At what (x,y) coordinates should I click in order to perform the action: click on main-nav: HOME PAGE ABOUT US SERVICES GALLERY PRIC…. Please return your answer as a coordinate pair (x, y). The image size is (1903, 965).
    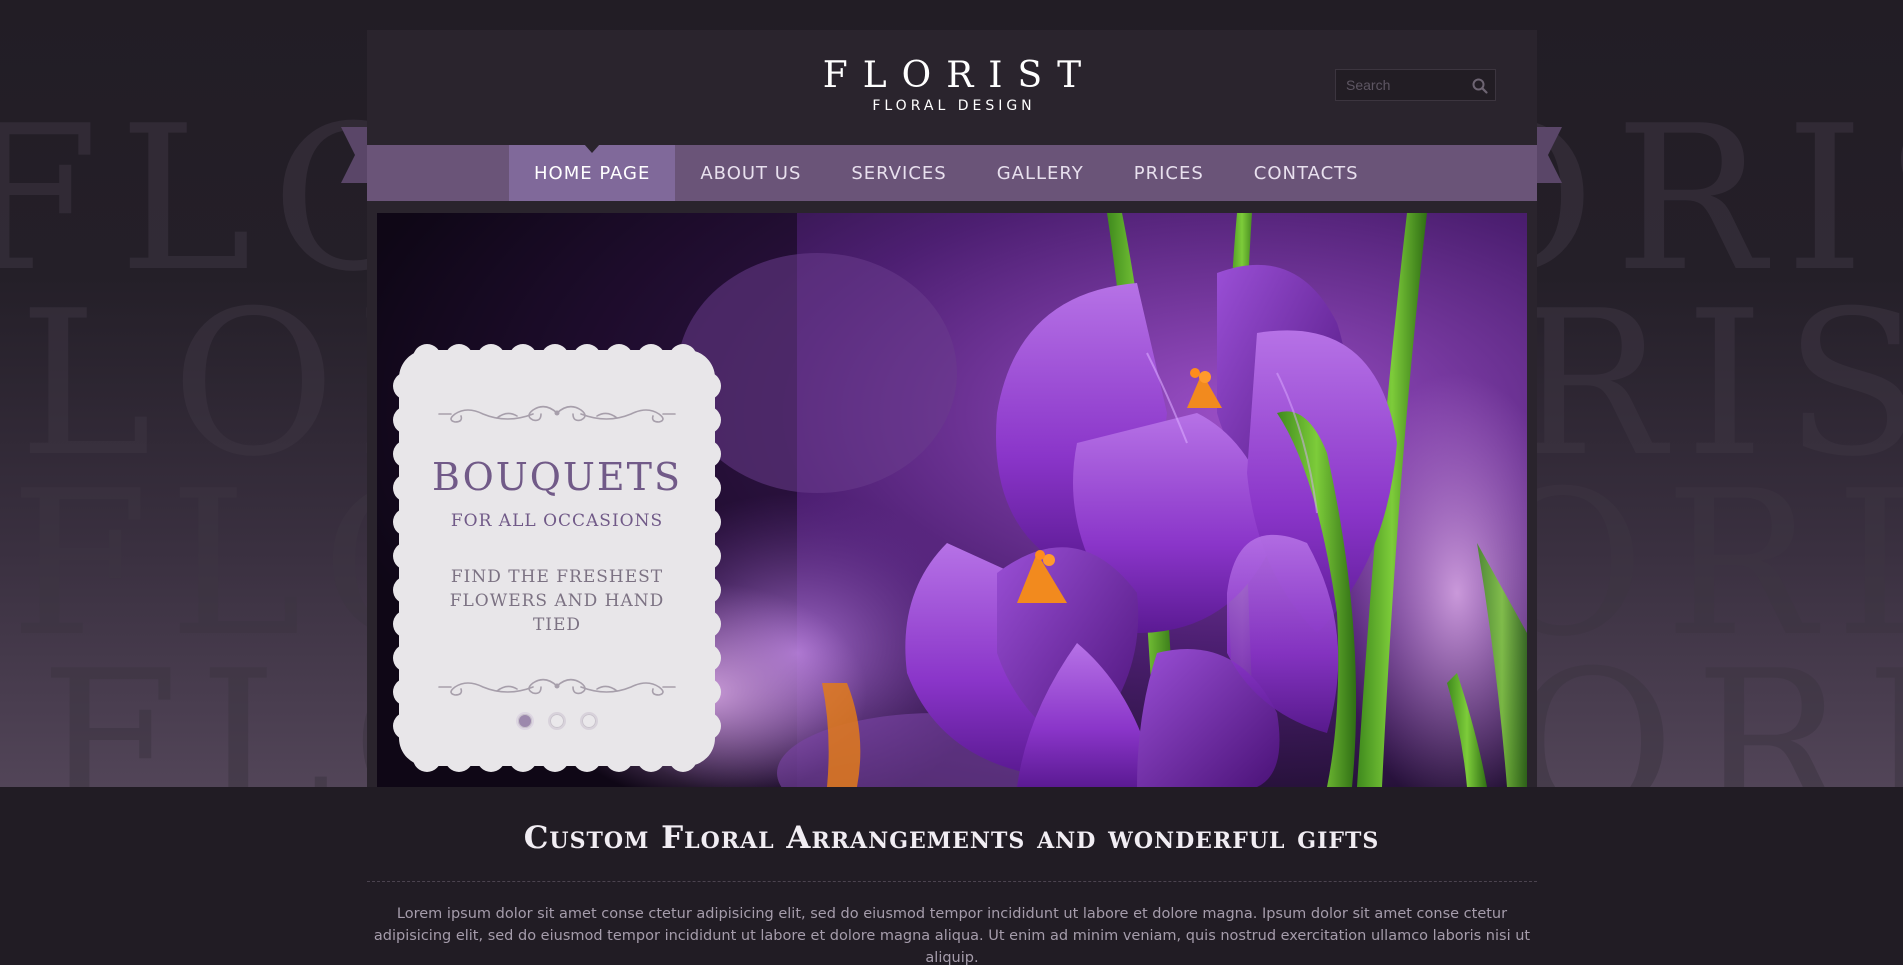
    Looking at the image, I should click on (952, 172).